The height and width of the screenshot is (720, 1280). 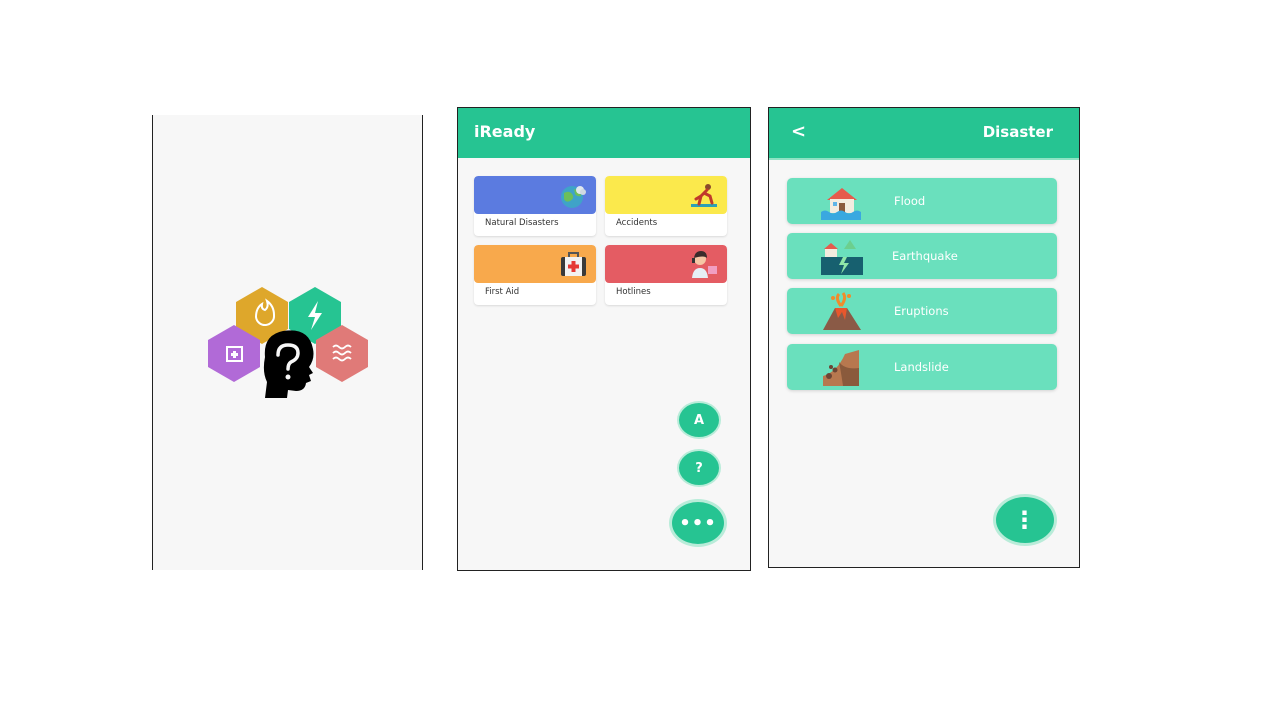 I want to click on card-label: Hotlines, so click(x=633, y=292).